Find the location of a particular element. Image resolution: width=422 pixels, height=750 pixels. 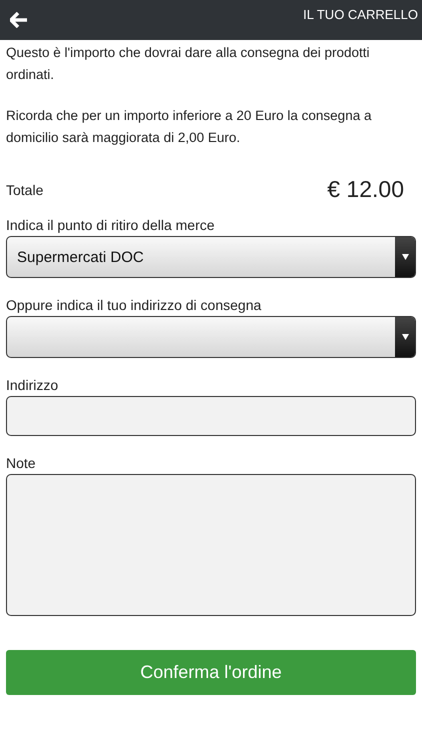

confirm-button: Conferma l'ordine is located at coordinates (211, 672).